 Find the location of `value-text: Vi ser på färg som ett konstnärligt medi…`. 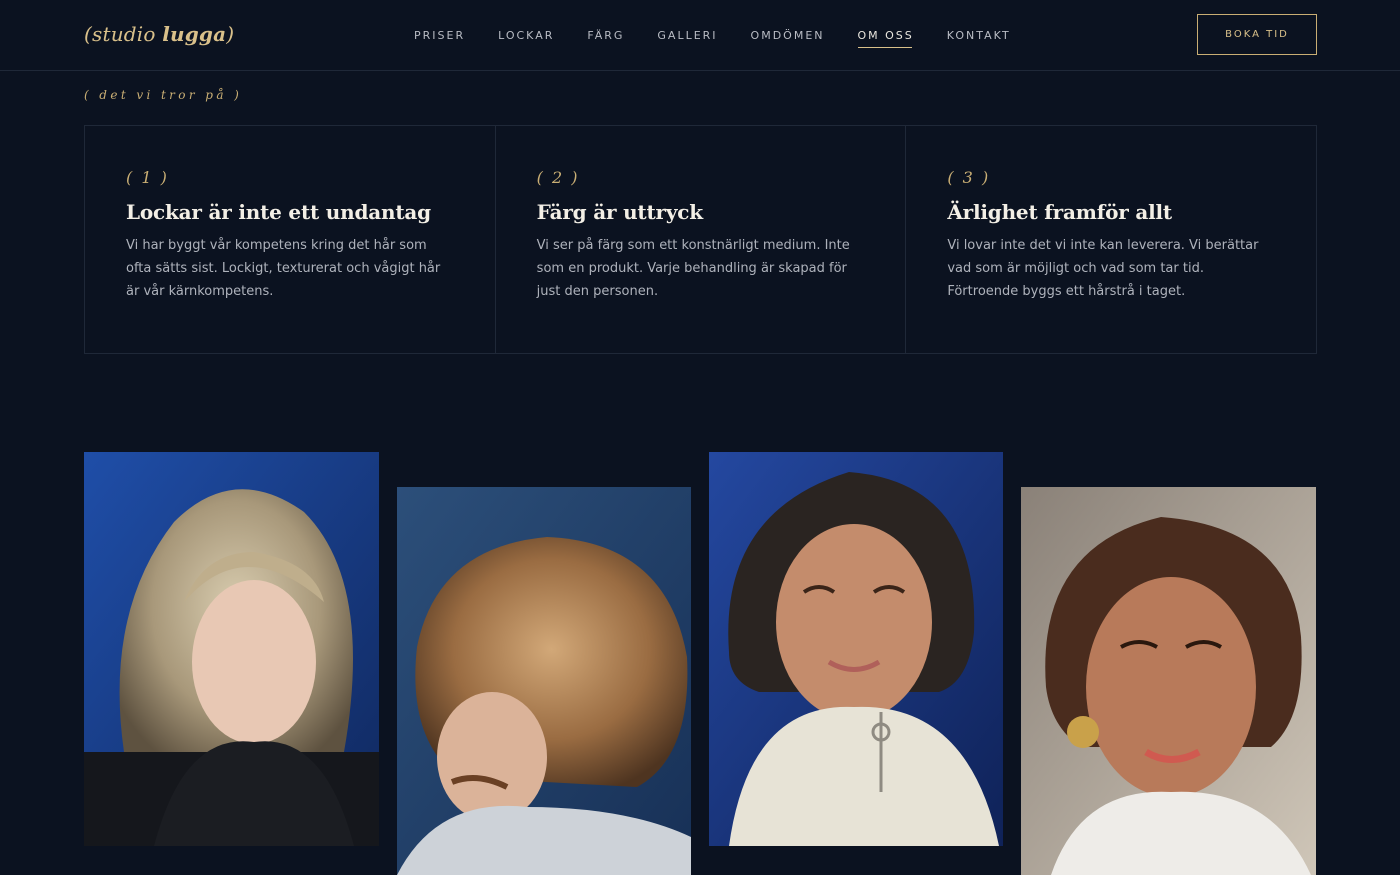

value-text: Vi ser på färg som ett konstnärligt medi… is located at coordinates (693, 268).